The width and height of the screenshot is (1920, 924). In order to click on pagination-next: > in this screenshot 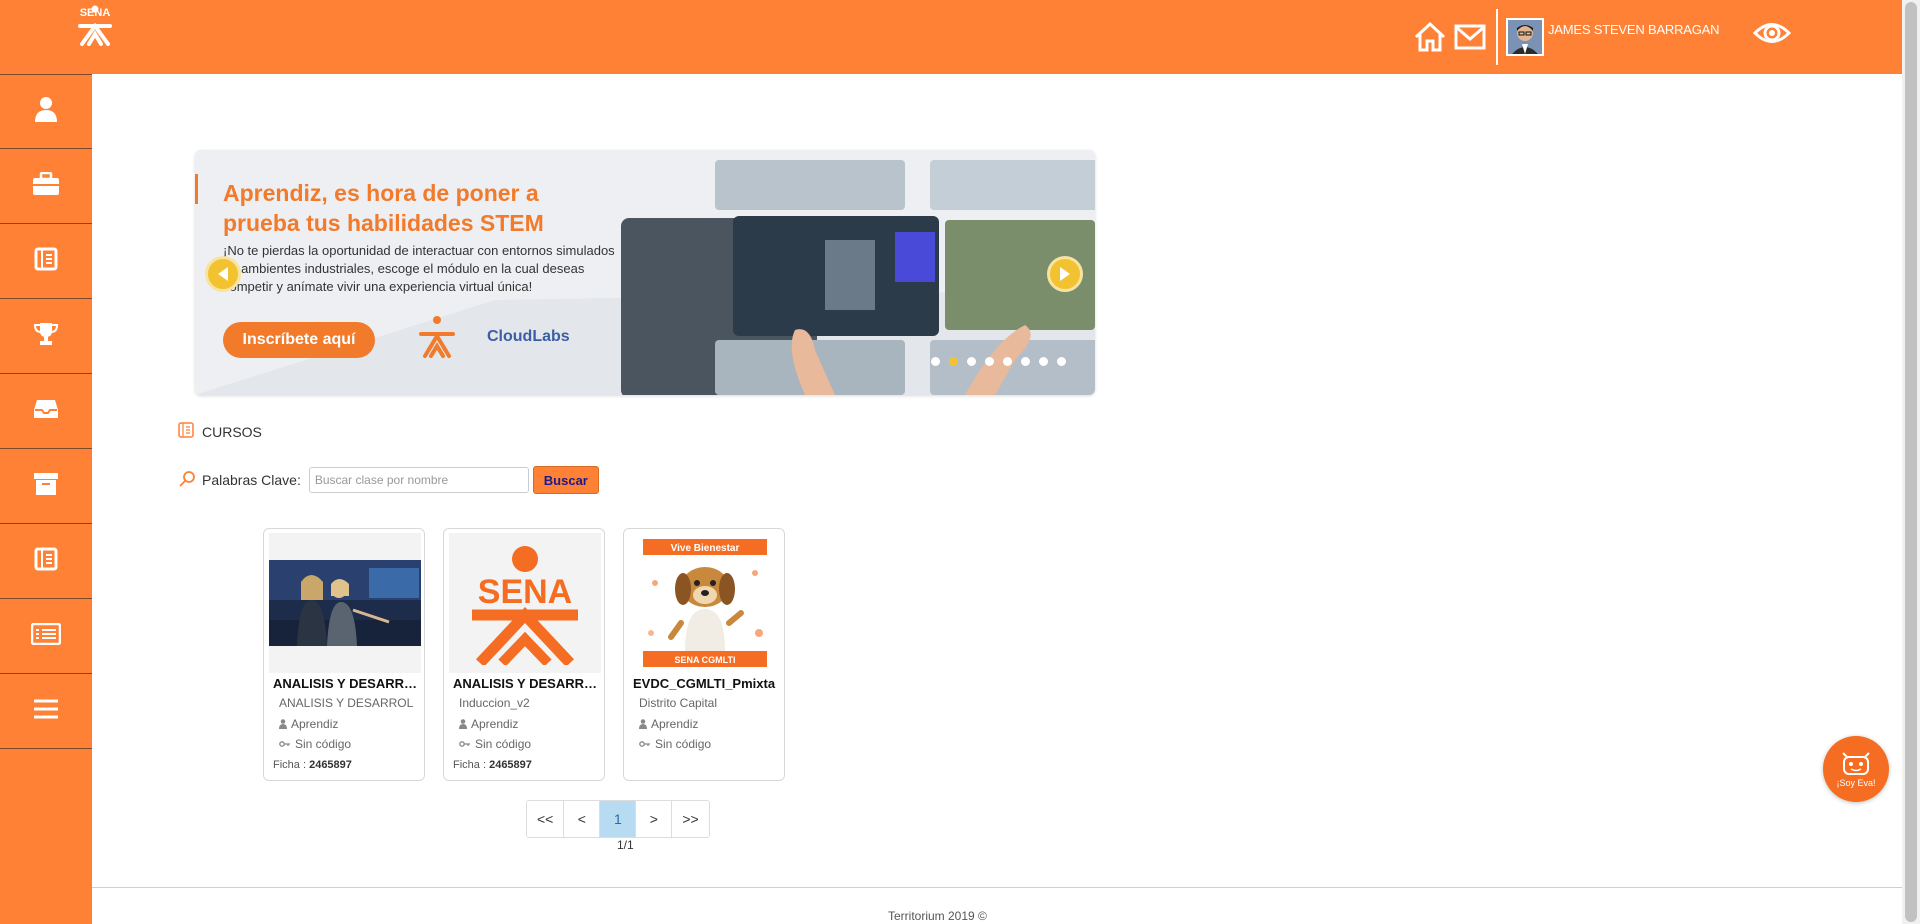, I will do `click(654, 819)`.